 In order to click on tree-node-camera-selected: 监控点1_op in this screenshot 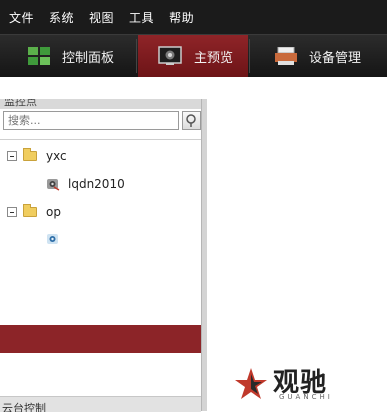, I will do `click(89, 239)`.